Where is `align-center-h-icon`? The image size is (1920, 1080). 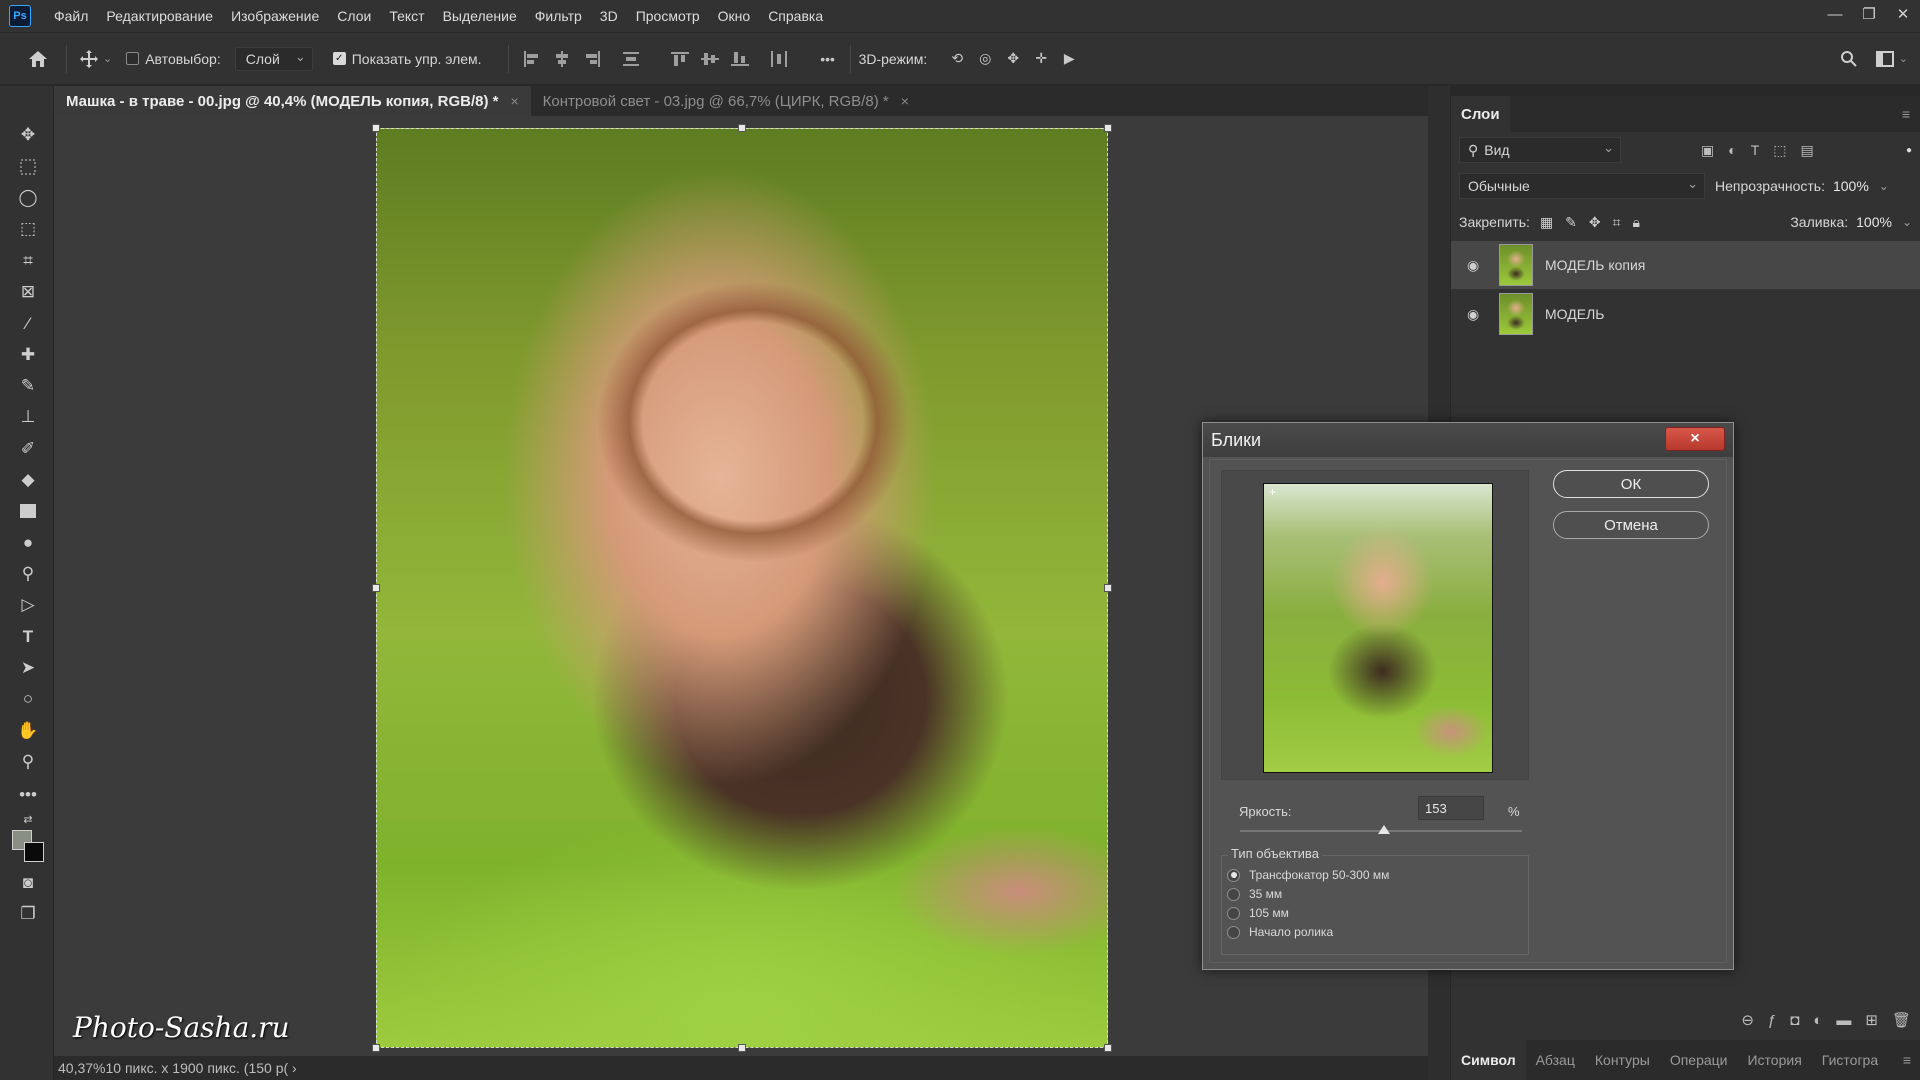 align-center-h-icon is located at coordinates (562, 59).